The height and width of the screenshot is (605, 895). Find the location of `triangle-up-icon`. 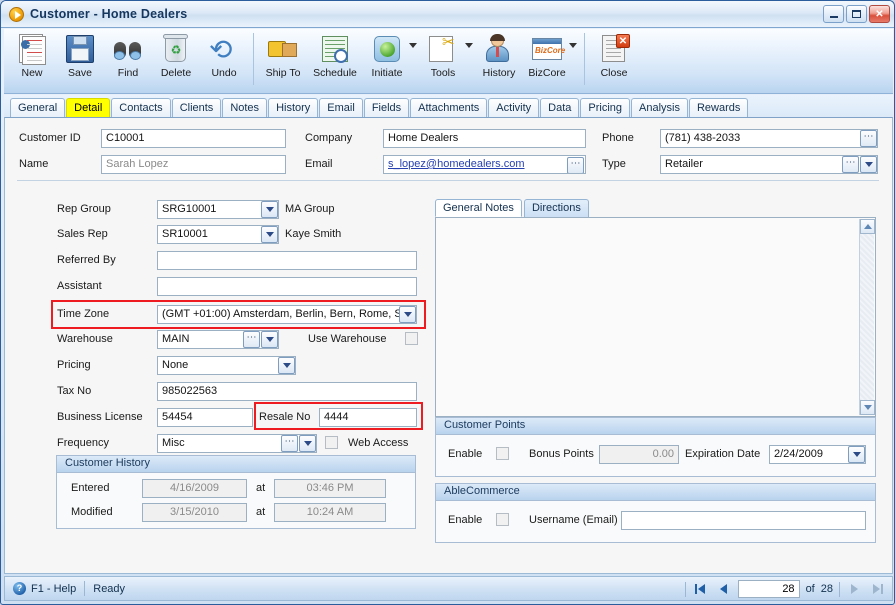

triangle-up-icon is located at coordinates (867, 226).